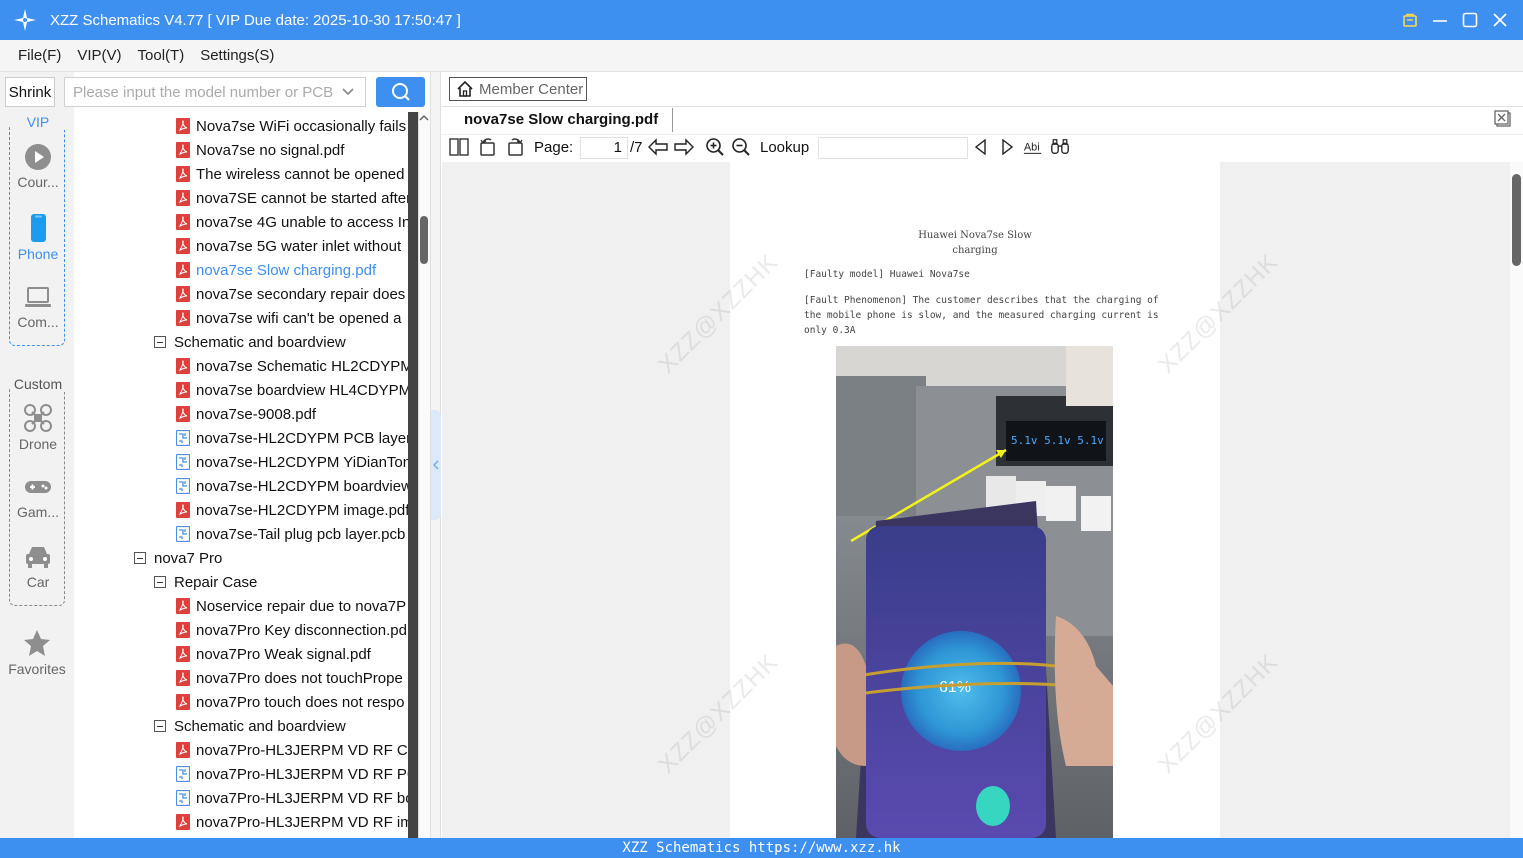  Describe the element at coordinates (289, 678) in the screenshot. I see `tree-file: nova7Pro does not touchPrope` at that location.